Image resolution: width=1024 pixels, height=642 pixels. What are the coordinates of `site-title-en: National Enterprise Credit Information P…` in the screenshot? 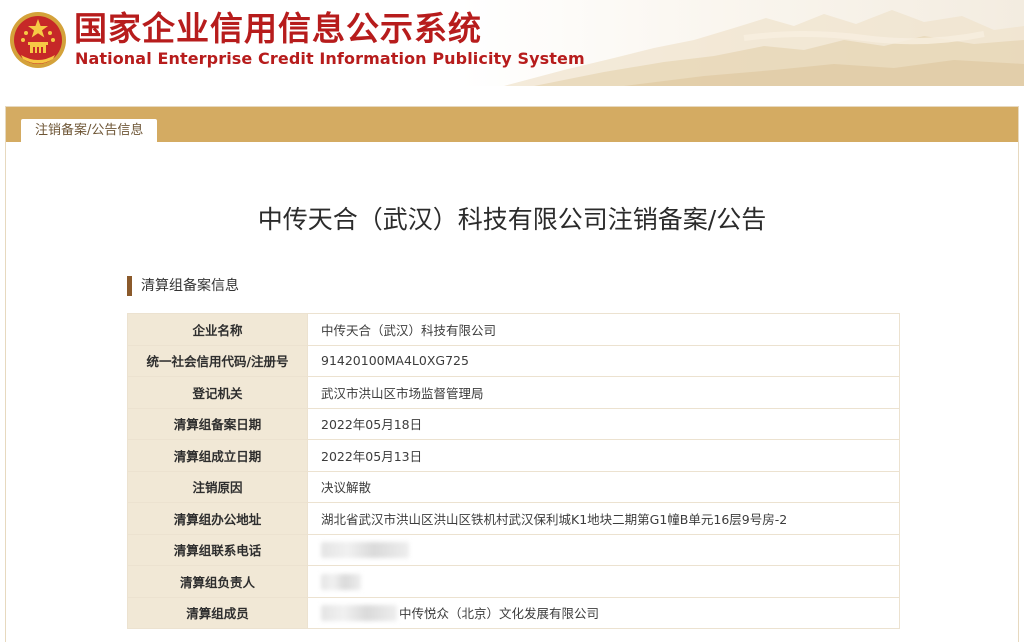 It's located at (330, 58).